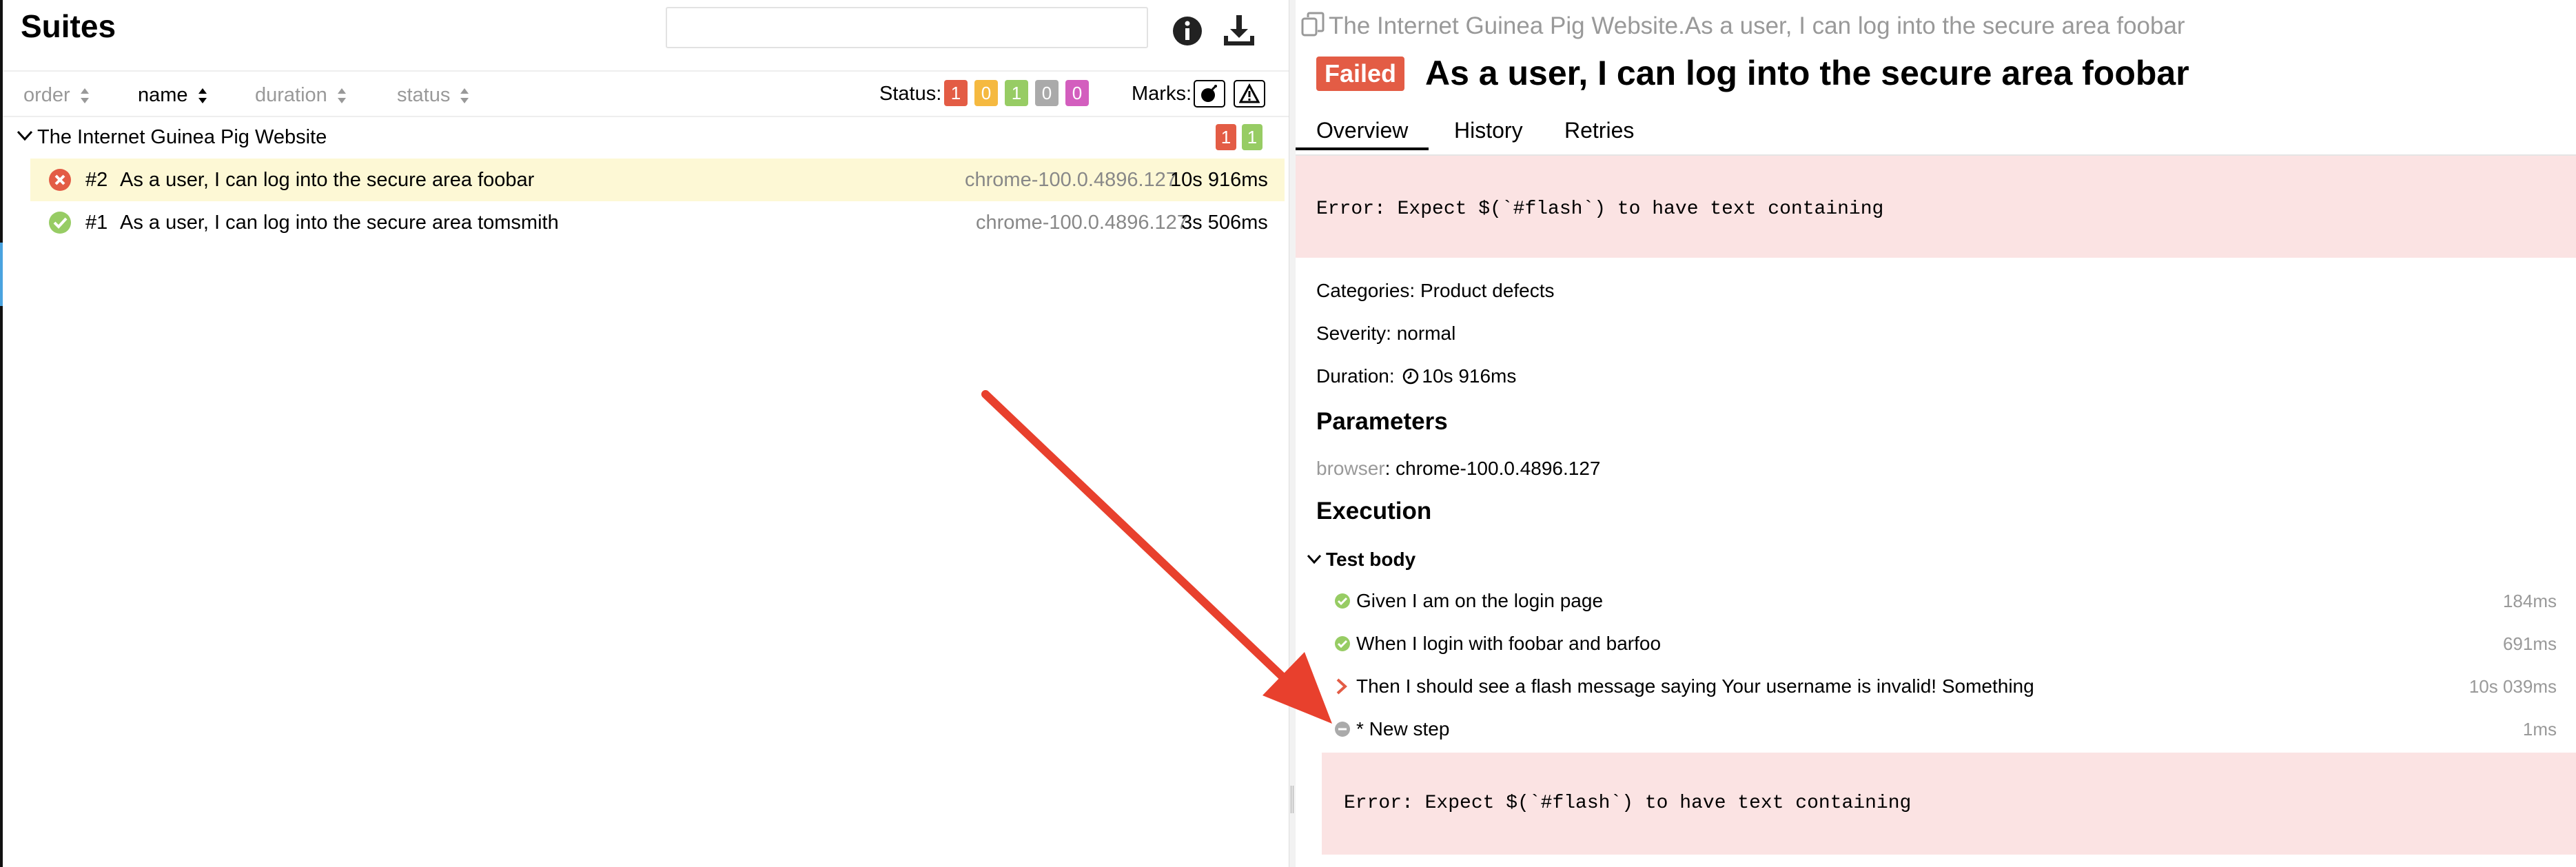 Image resolution: width=2576 pixels, height=867 pixels. I want to click on copy-icon, so click(1313, 24).